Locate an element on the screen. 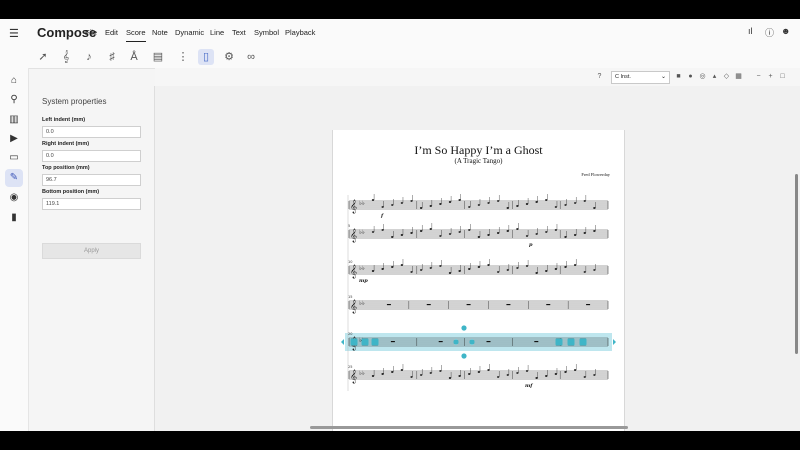  help-icon: ⓘ is located at coordinates (769, 32).